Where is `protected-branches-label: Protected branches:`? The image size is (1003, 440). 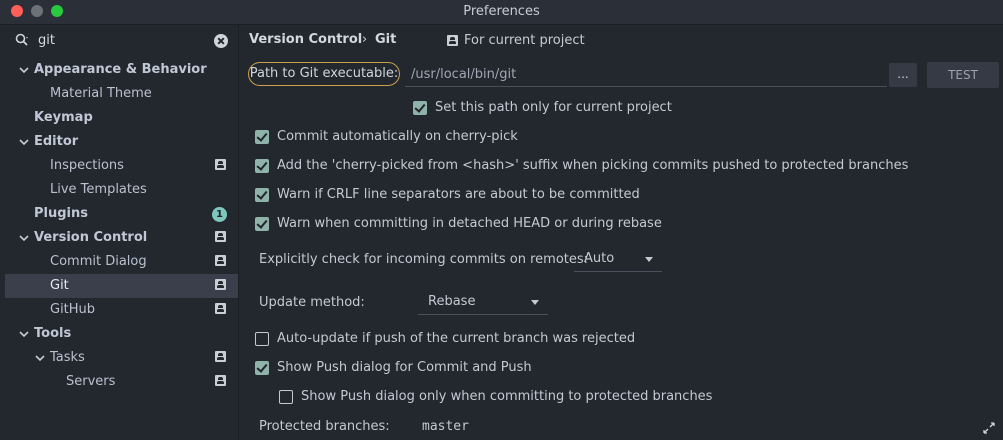 protected-branches-label: Protected branches: is located at coordinates (324, 426).